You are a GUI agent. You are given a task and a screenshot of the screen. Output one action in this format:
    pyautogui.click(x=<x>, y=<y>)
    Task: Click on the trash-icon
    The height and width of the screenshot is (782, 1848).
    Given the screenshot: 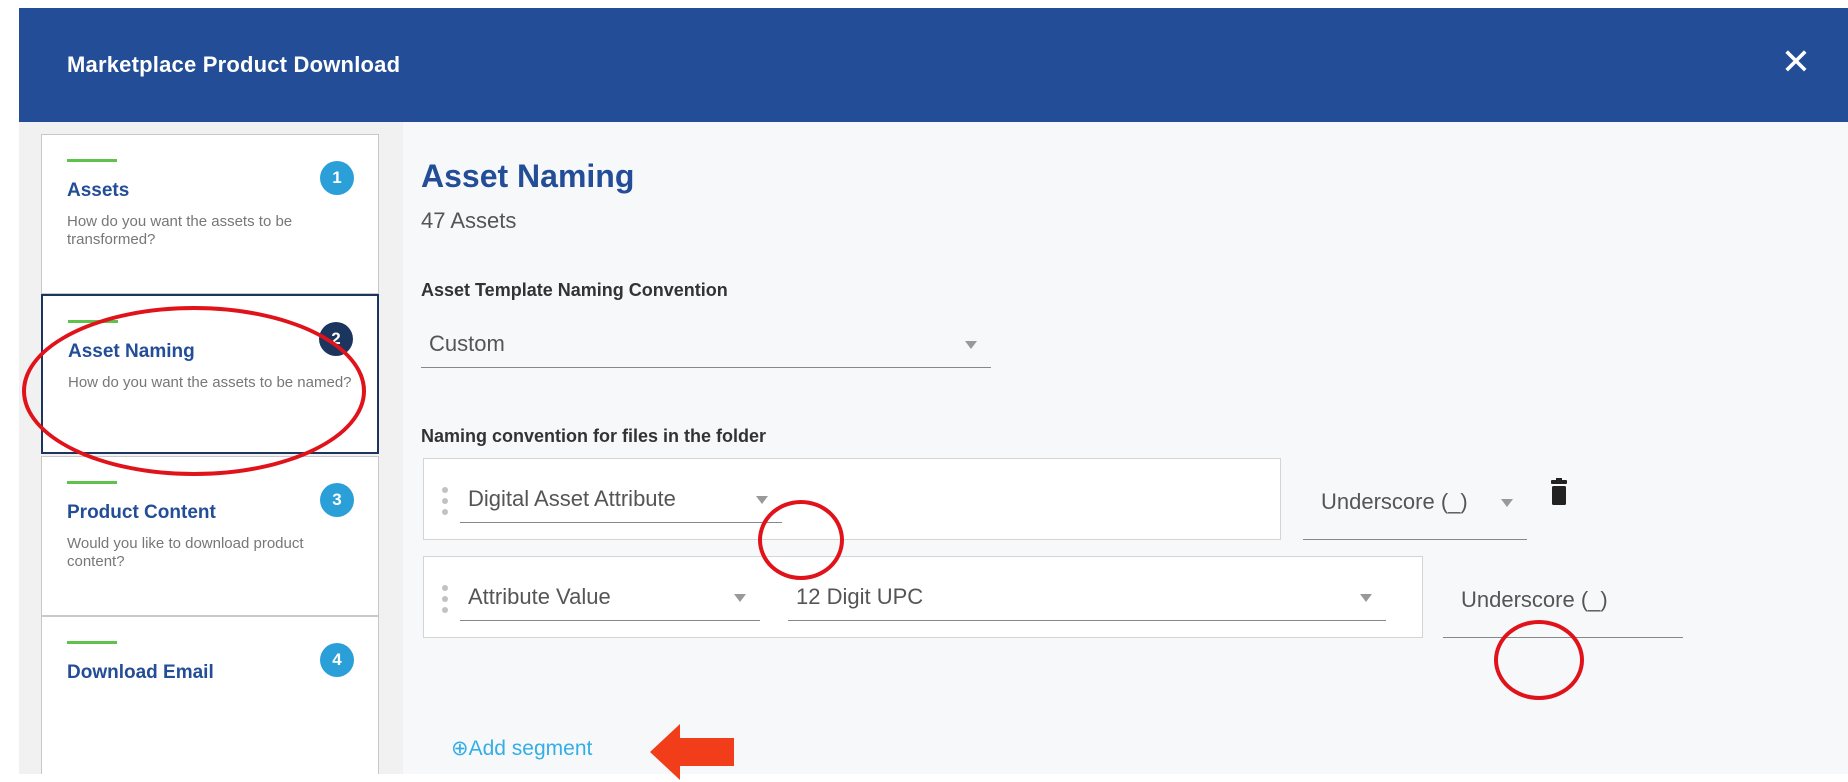 What is the action you would take?
    pyautogui.click(x=1559, y=492)
    